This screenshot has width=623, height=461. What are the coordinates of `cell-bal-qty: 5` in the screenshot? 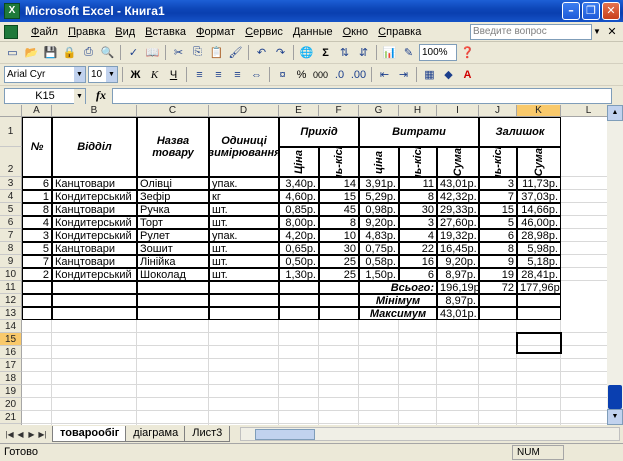 It's located at (498, 222).